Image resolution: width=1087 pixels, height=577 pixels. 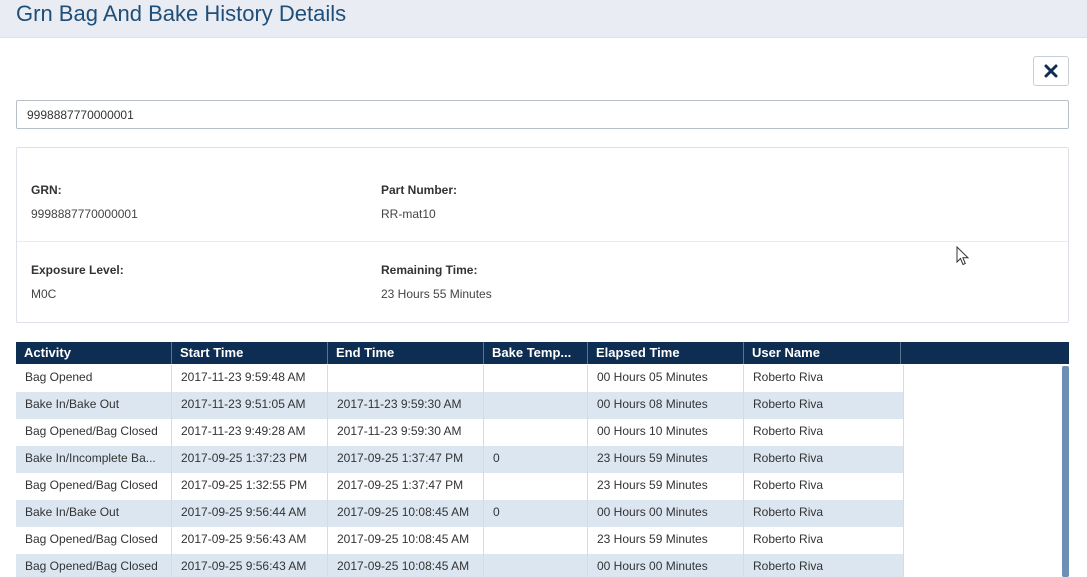 I want to click on cell-start-time: 2017-09-25 1:32:55 PM, so click(x=250, y=486).